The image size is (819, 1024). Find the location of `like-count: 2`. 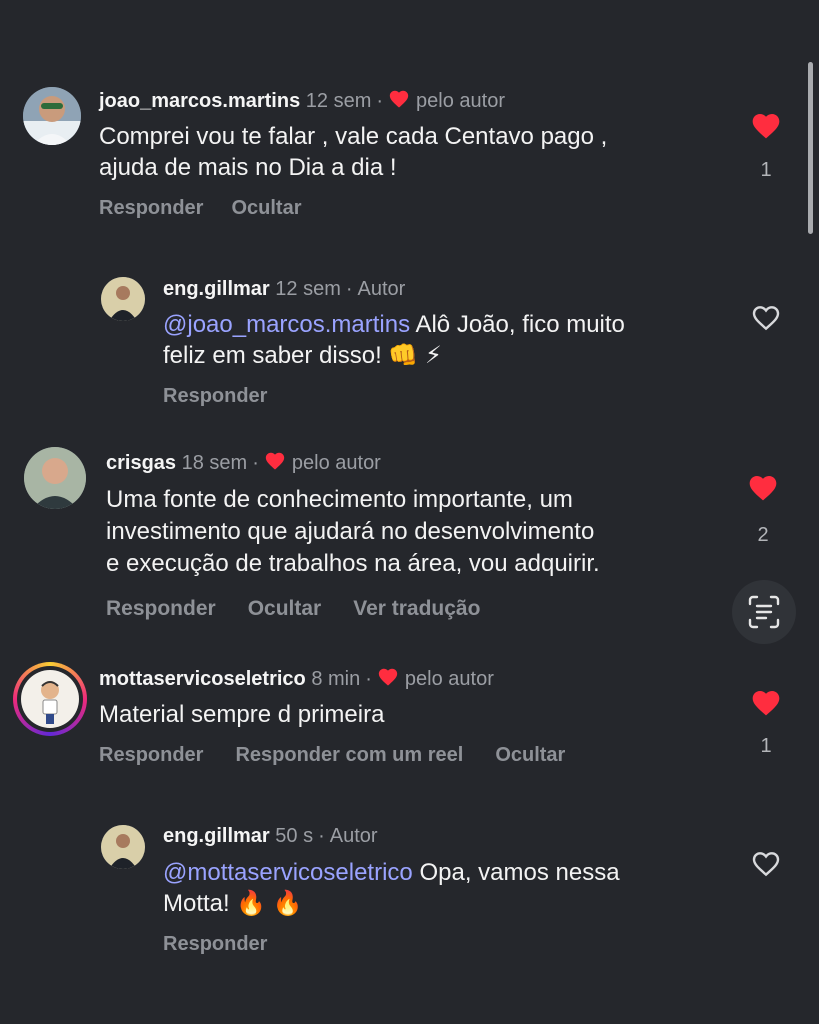

like-count: 2 is located at coordinates (763, 535).